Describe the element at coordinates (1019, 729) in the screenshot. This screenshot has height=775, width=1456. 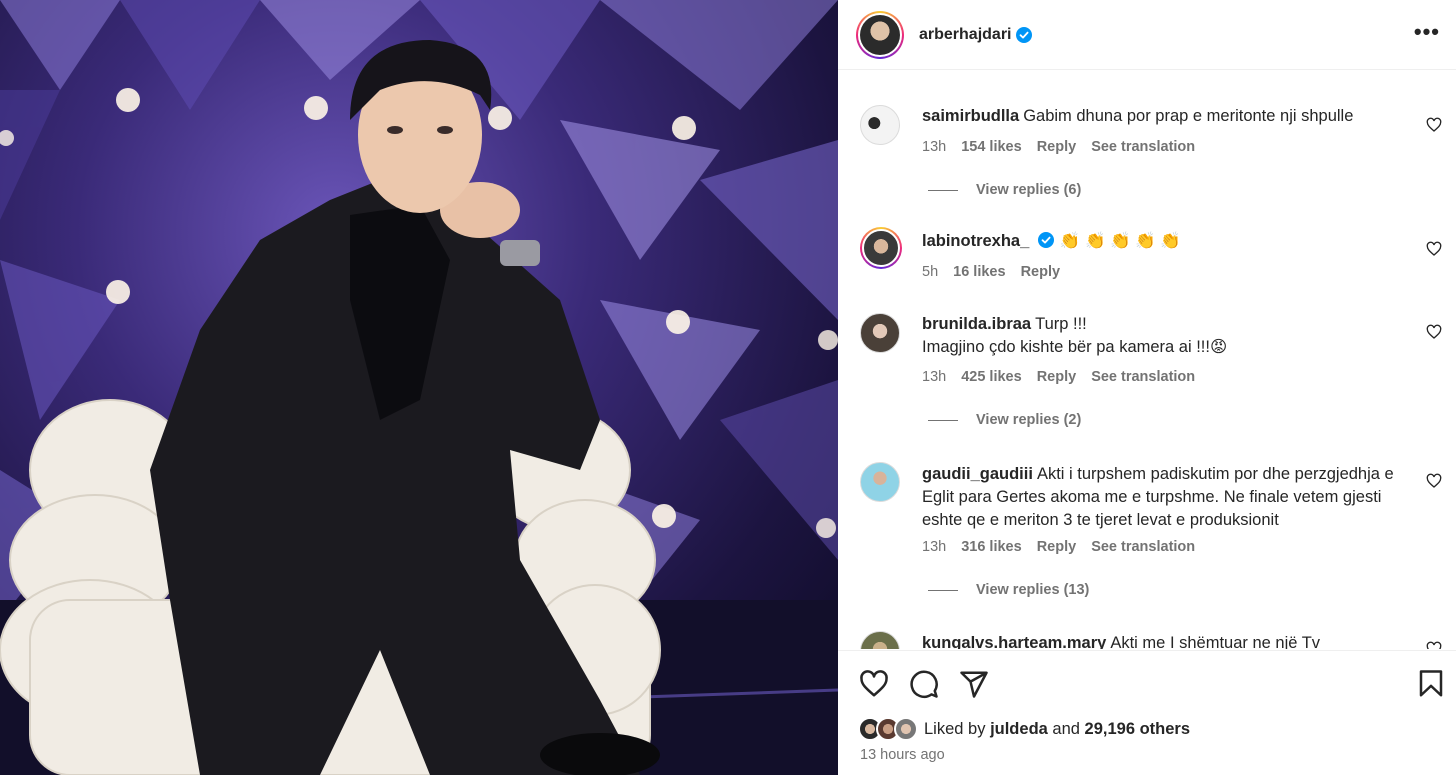
I see `liked-by-user: juldeda` at that location.